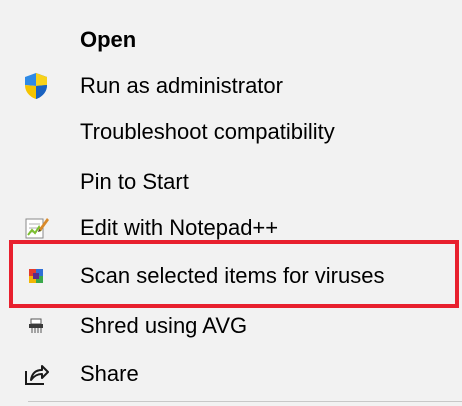 The height and width of the screenshot is (406, 462). Describe the element at coordinates (231, 374) in the screenshot. I see `menu-item-share: Share` at that location.